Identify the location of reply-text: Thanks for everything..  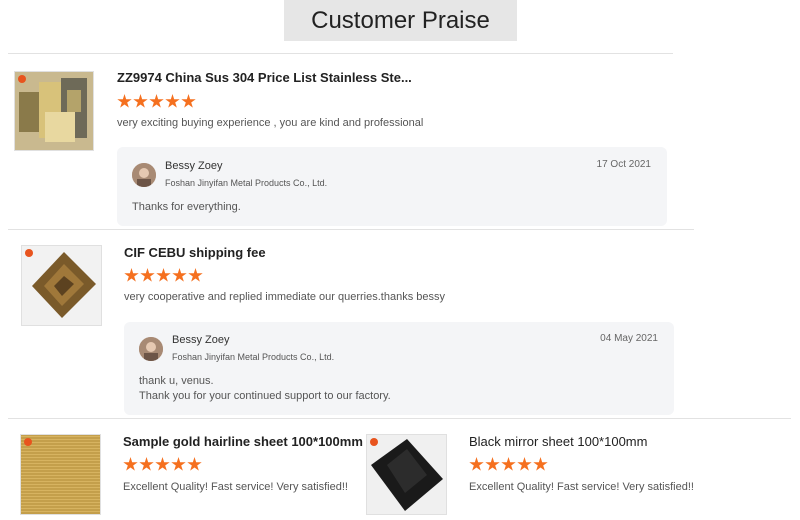
(186, 207).